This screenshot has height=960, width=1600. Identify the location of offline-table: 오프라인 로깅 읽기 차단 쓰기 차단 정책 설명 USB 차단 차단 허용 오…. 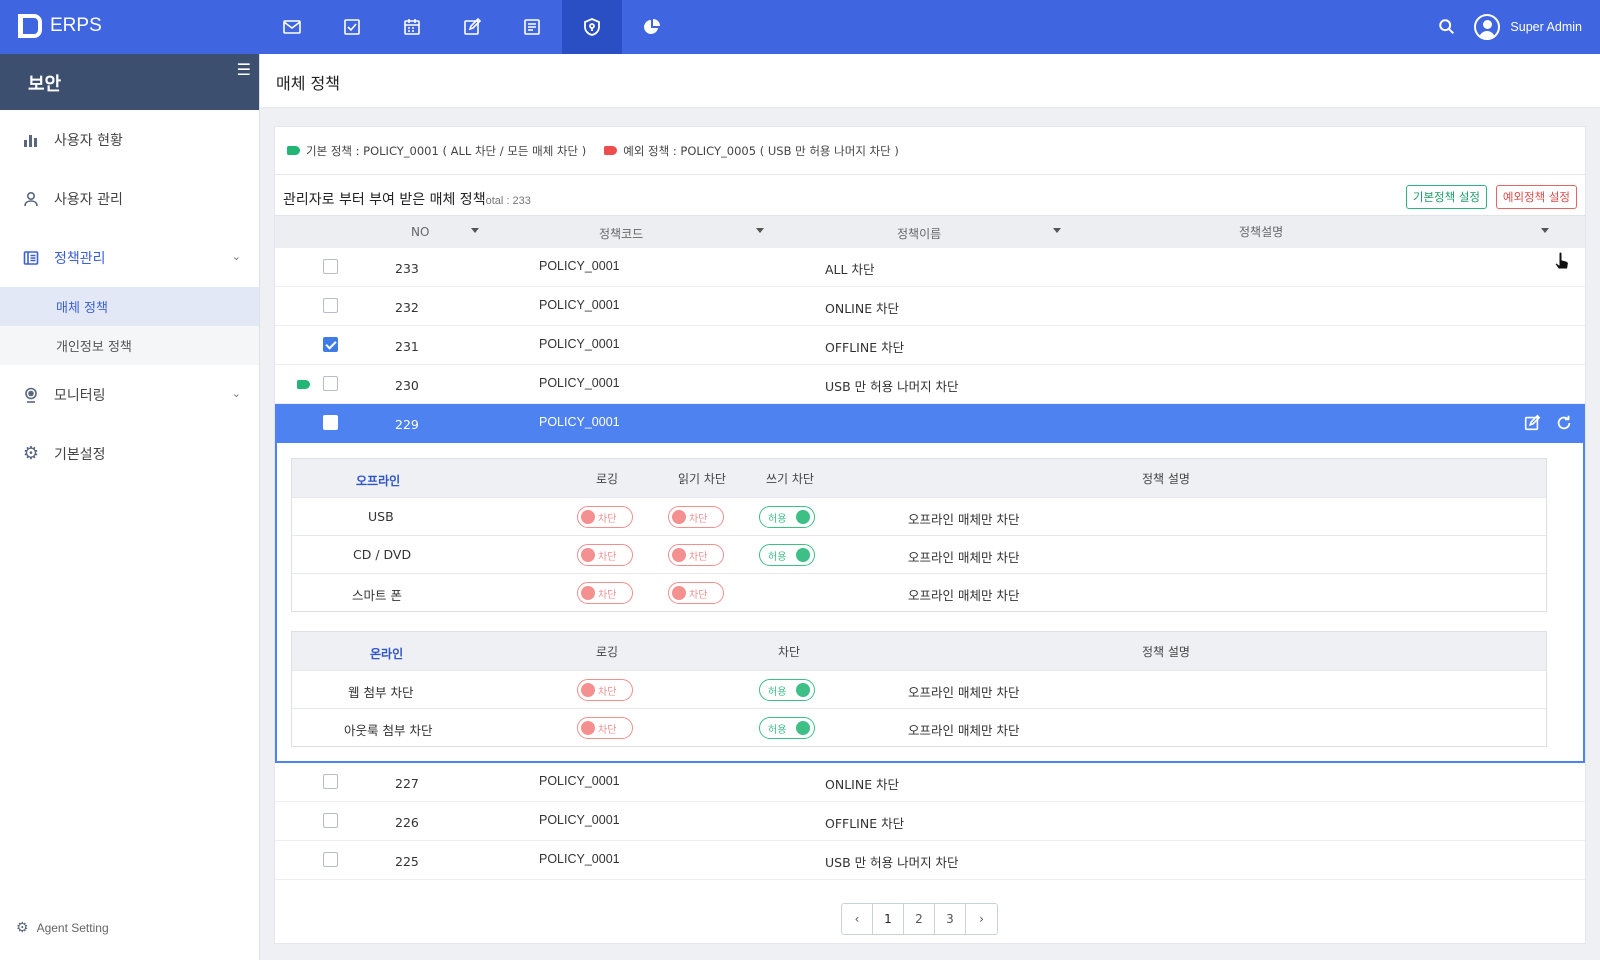
(919, 535).